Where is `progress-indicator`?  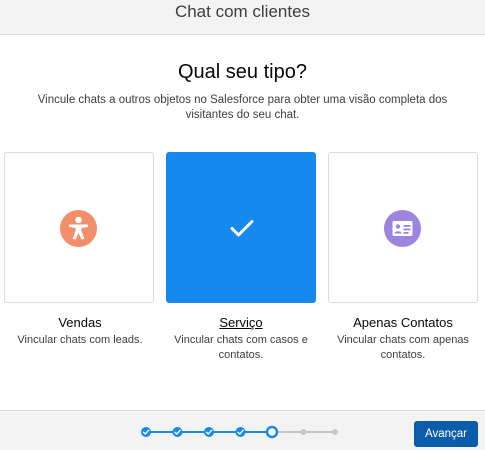 progress-indicator is located at coordinates (238, 432).